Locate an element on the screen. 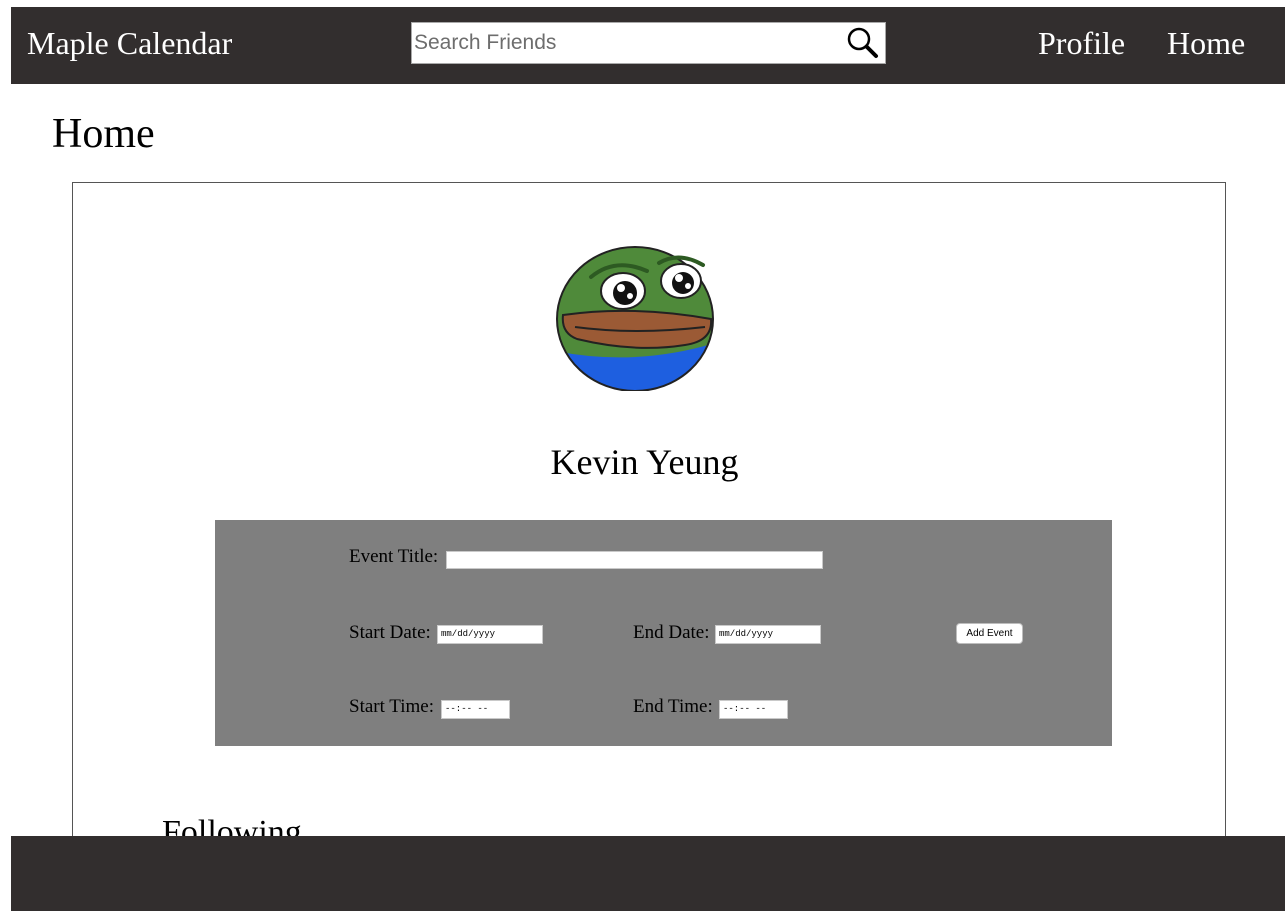  footer is located at coordinates (648, 873).